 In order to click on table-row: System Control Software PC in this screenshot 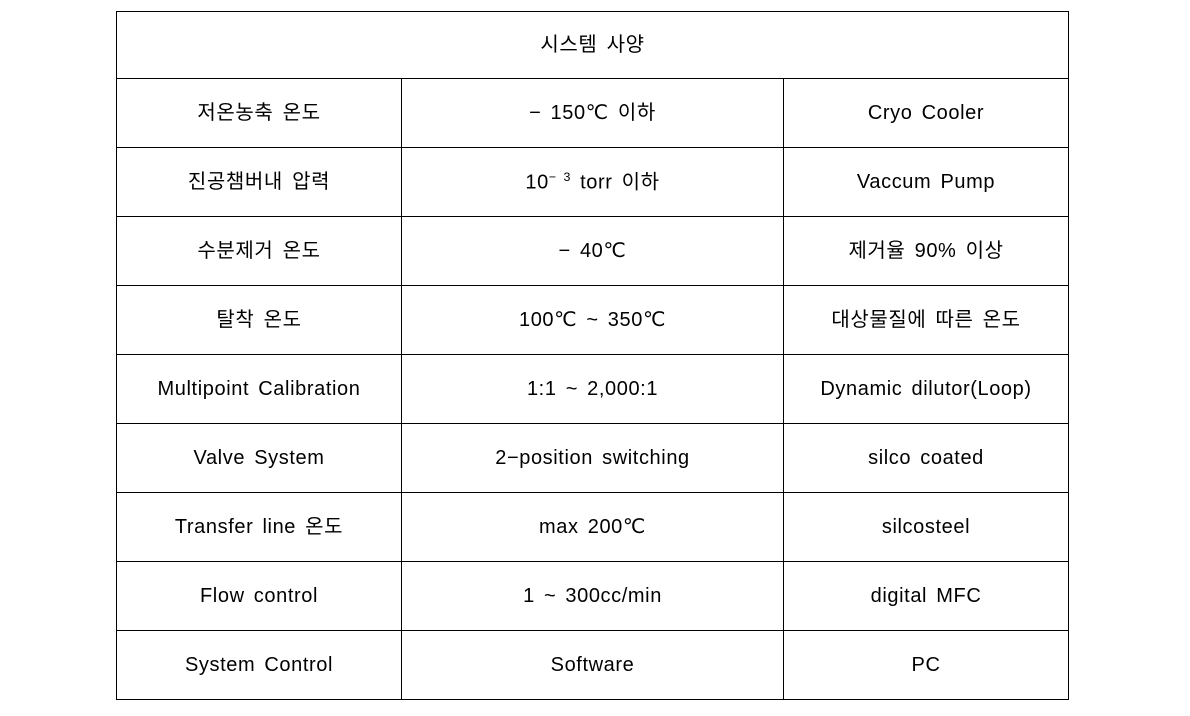, I will do `click(593, 665)`.